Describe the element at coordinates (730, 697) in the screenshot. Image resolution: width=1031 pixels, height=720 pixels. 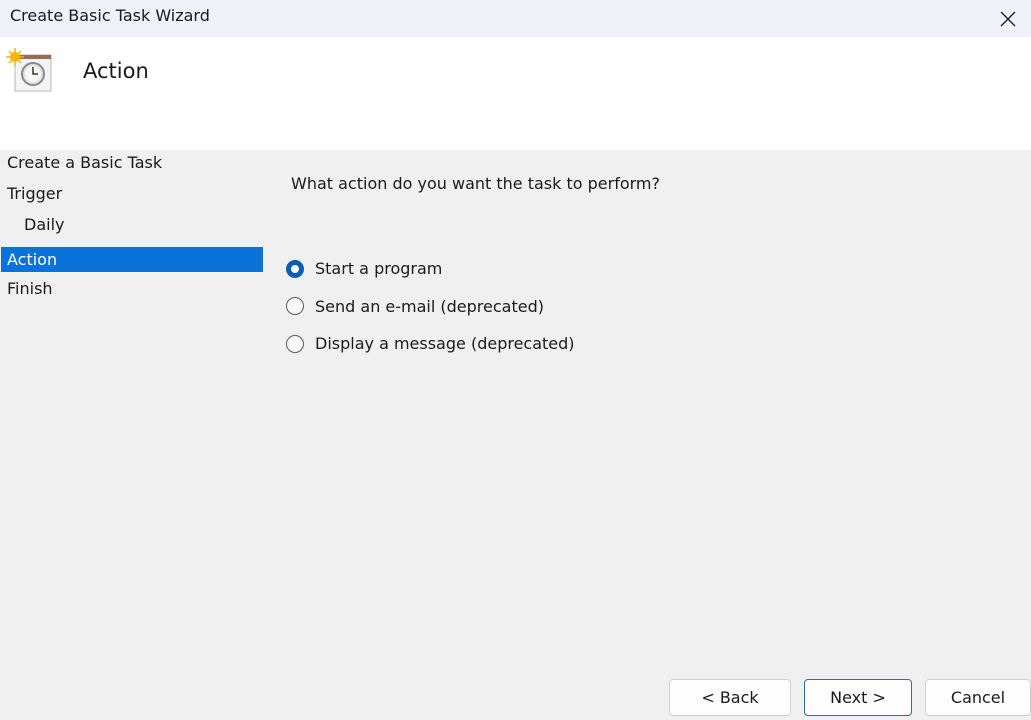
I see `back-button: < Back` at that location.